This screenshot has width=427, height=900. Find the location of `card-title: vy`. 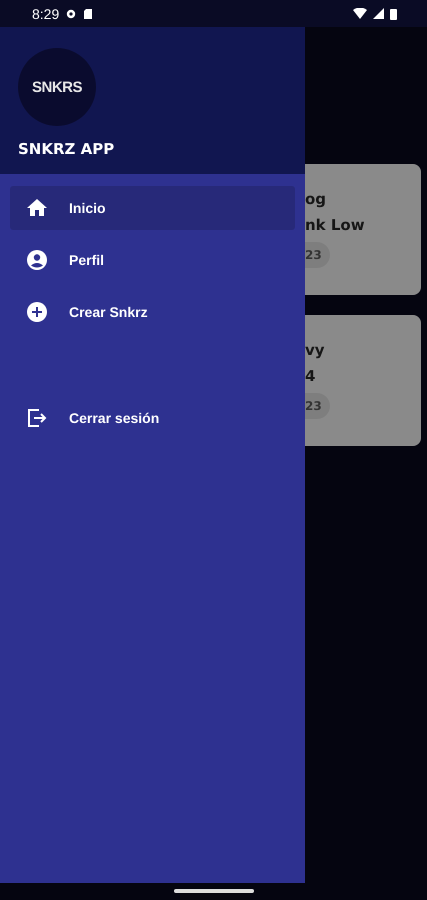

card-title: vy is located at coordinates (315, 350).